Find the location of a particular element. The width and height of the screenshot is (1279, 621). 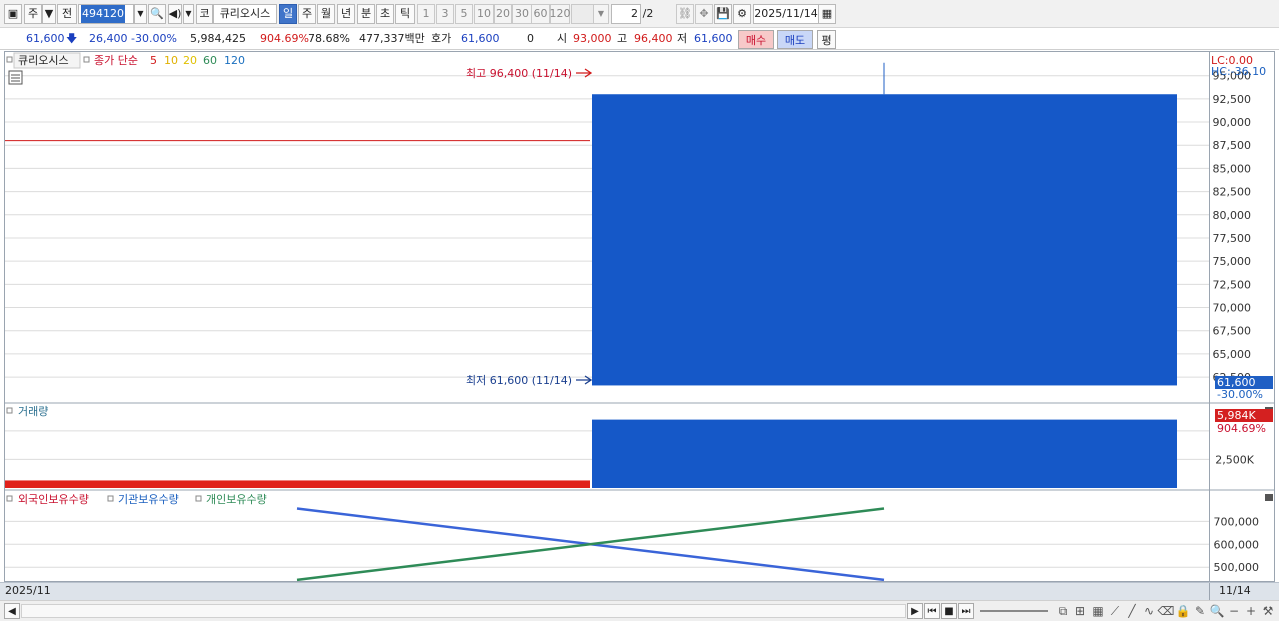

stock-code-input: 494120 is located at coordinates (106, 14).